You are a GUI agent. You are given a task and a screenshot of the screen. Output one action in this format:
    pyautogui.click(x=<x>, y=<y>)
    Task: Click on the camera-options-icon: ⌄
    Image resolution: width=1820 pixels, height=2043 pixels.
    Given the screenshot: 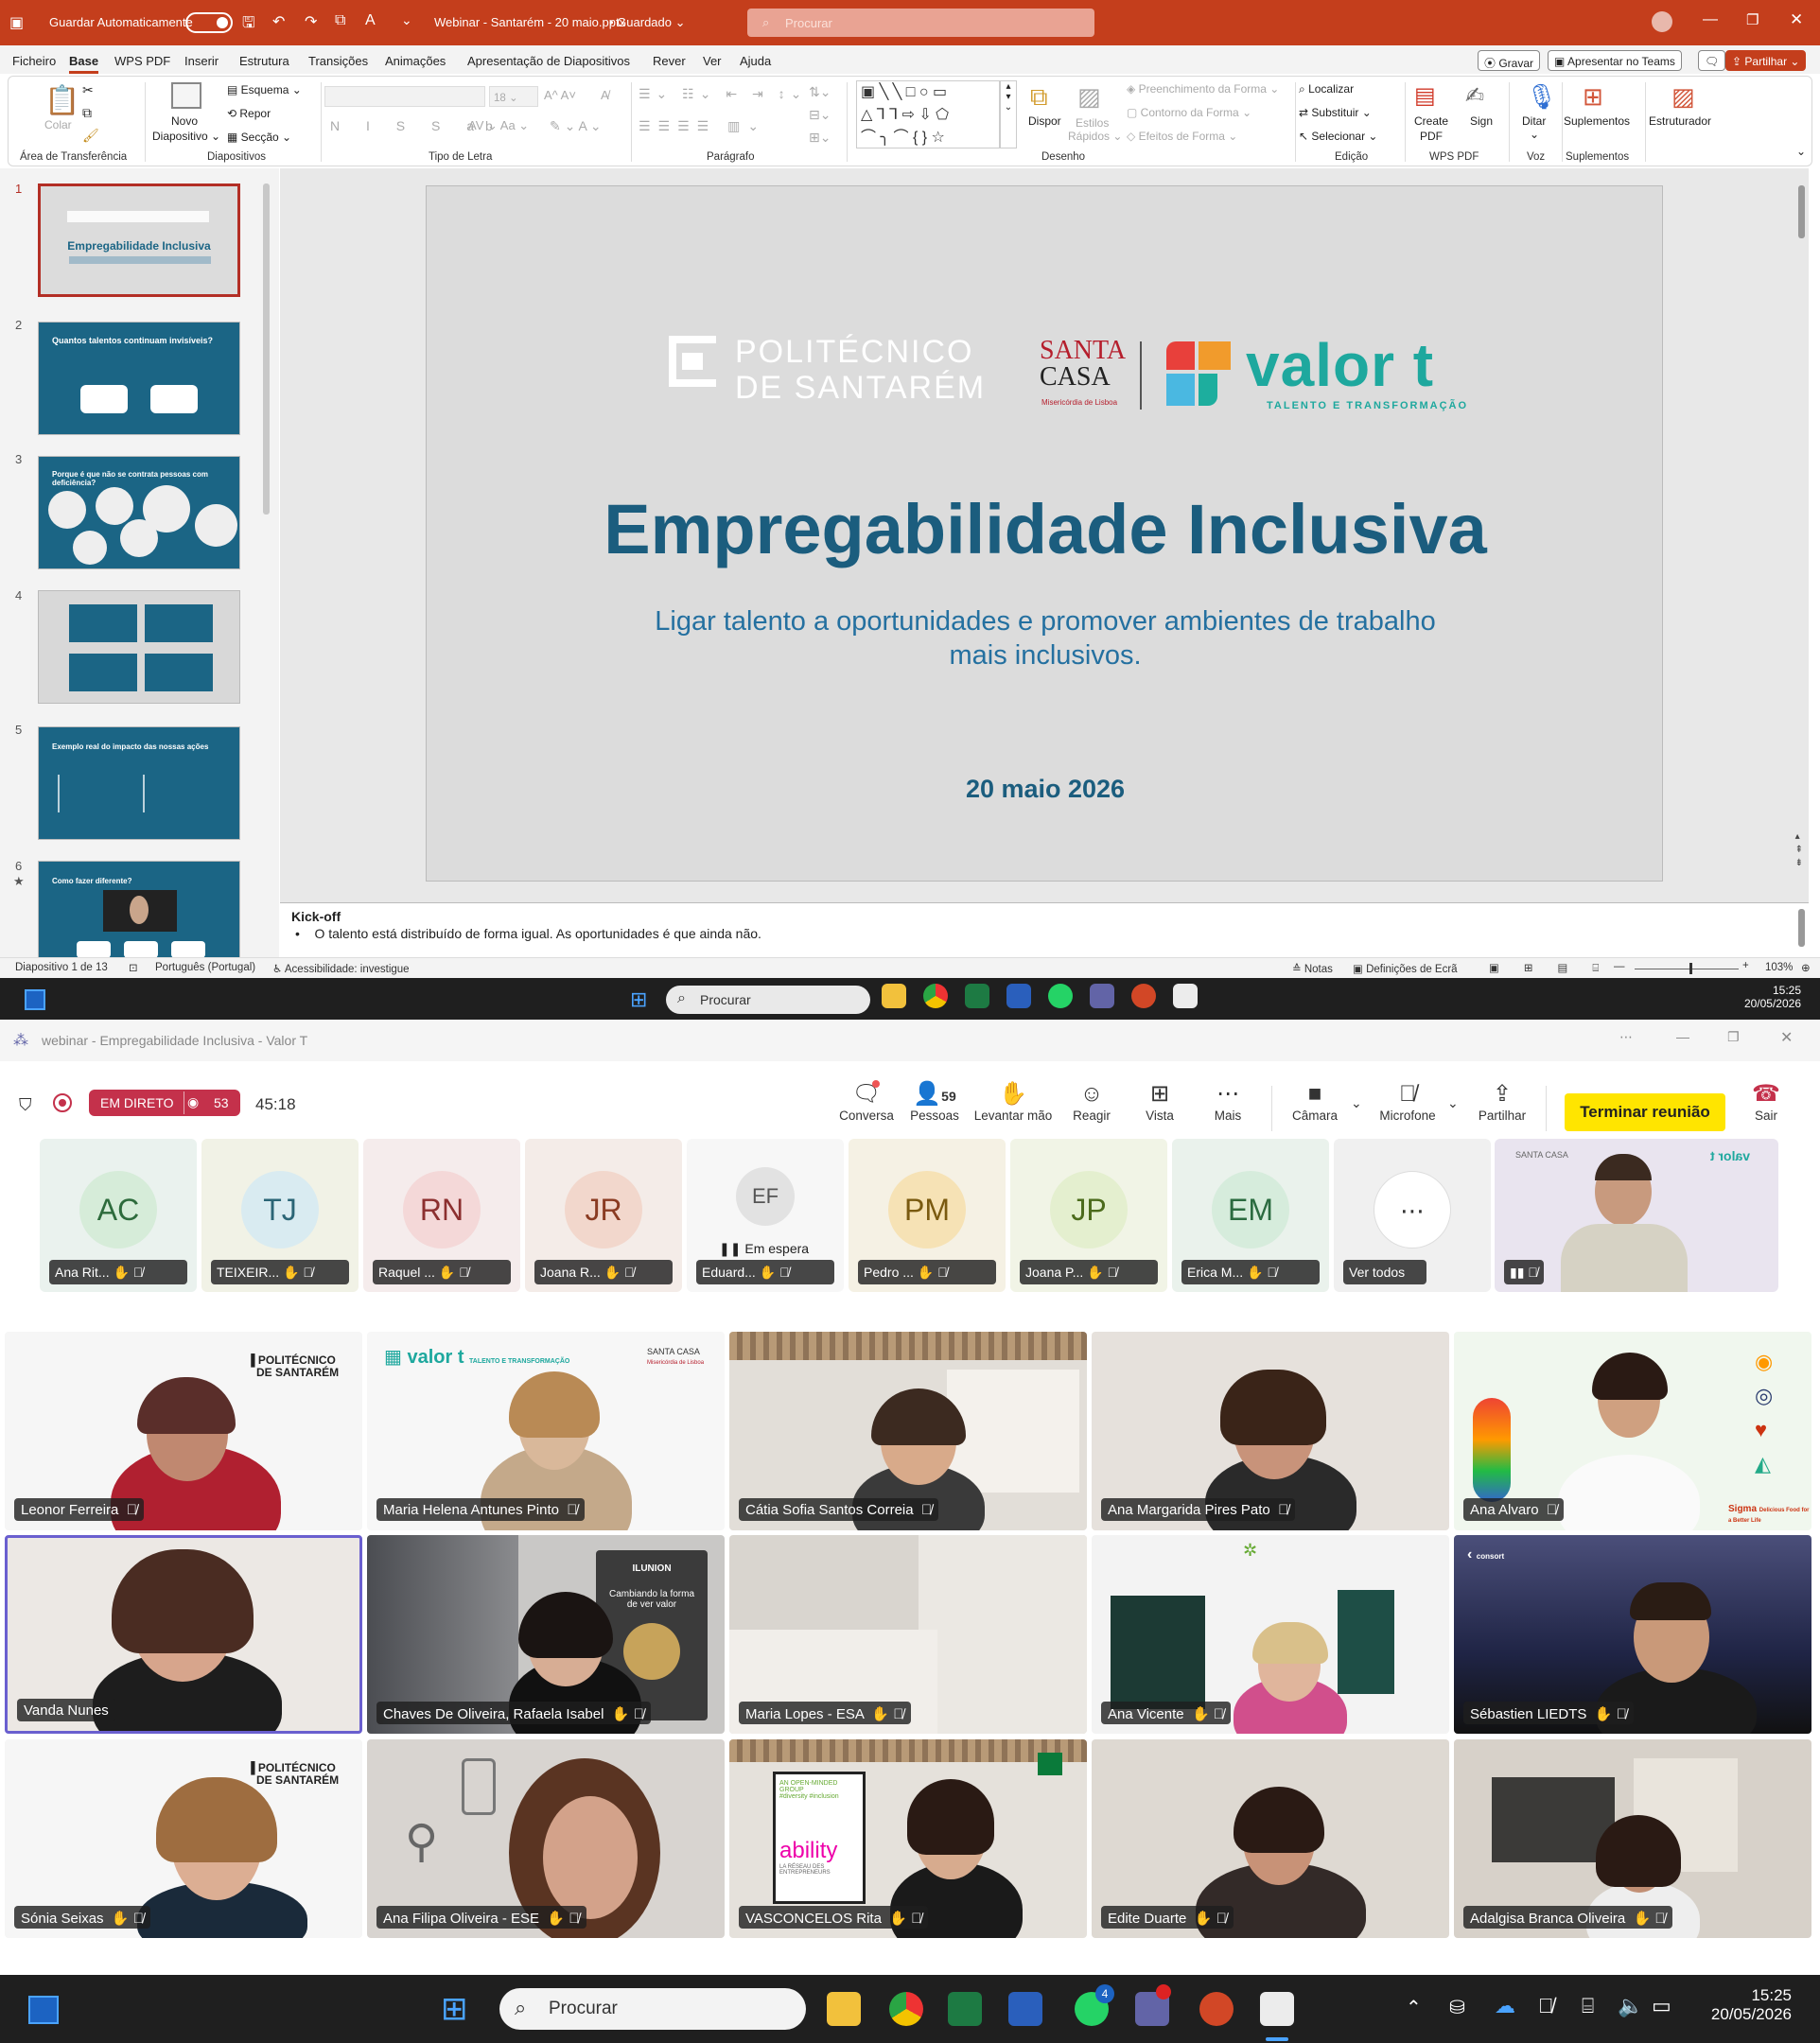 What is the action you would take?
    pyautogui.click(x=1356, y=1103)
    